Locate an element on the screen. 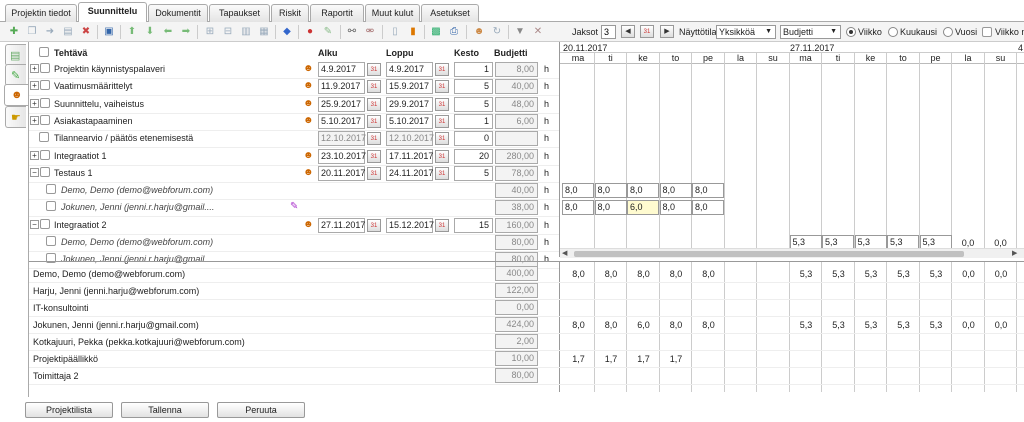 This screenshot has height=422, width=1024. clear-filter-icon: ✕ is located at coordinates (538, 32).